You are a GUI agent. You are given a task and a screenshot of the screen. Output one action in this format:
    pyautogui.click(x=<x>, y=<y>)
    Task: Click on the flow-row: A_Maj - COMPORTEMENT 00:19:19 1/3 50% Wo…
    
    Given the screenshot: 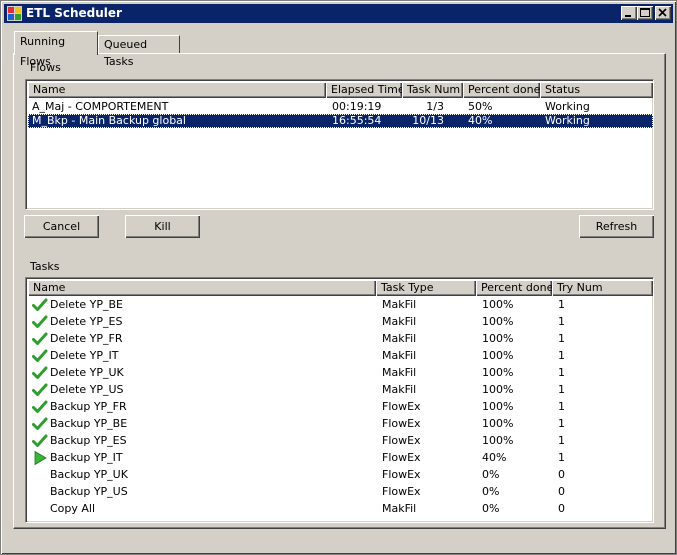 What is the action you would take?
    pyautogui.click(x=340, y=107)
    